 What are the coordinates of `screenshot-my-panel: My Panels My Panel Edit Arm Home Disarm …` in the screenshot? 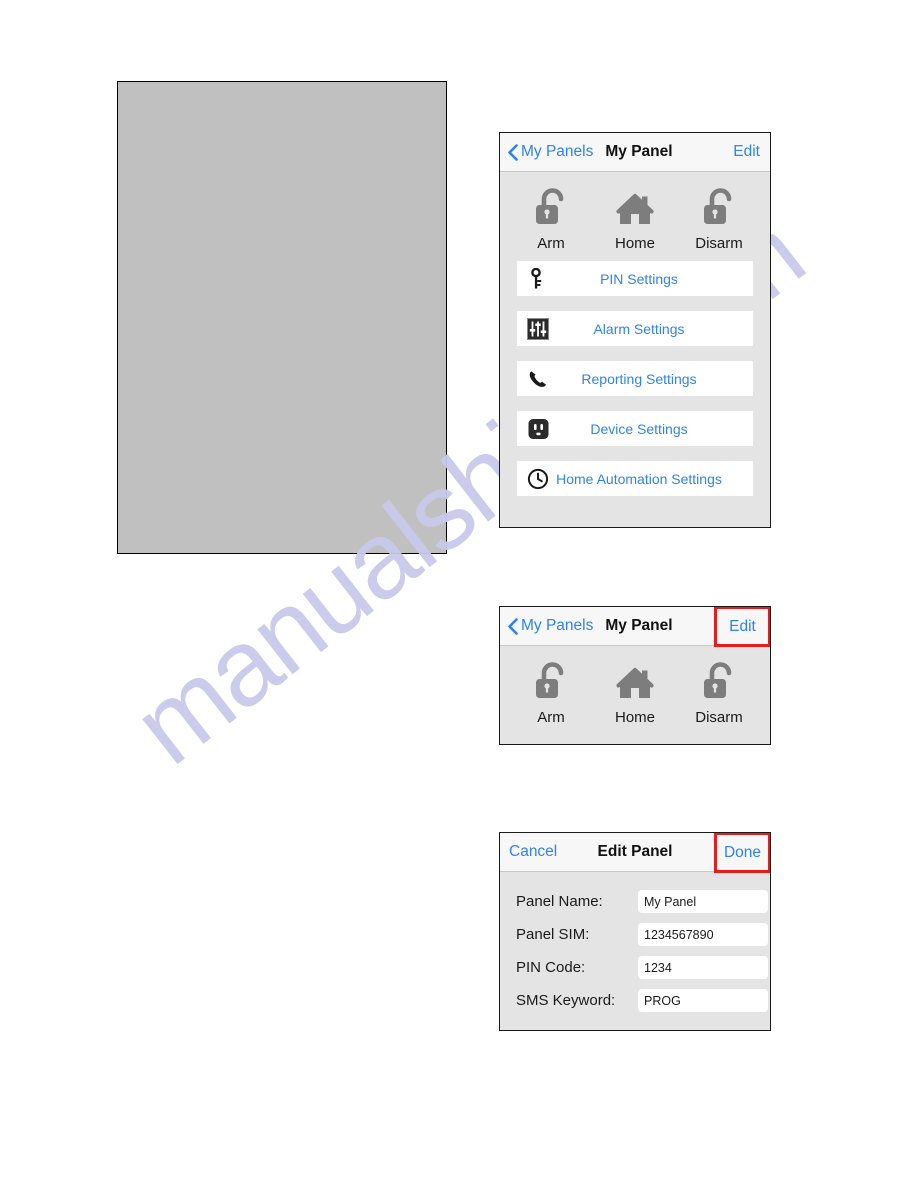 It's located at (635, 330).